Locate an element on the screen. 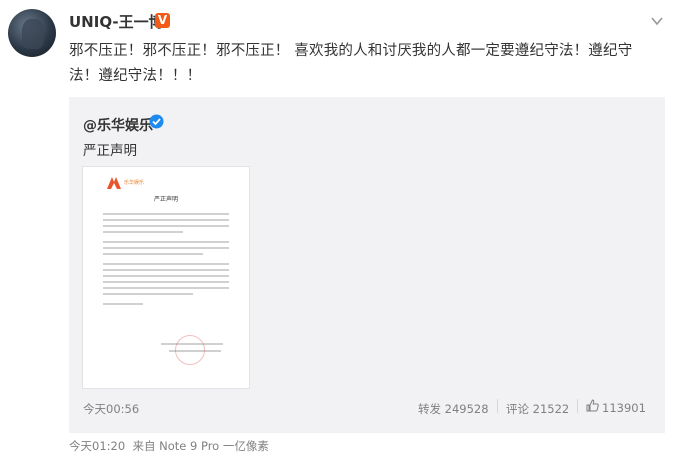 This screenshot has height=465, width=679. statement-image: 乐华娱乐 严正声明 is located at coordinates (166, 277).